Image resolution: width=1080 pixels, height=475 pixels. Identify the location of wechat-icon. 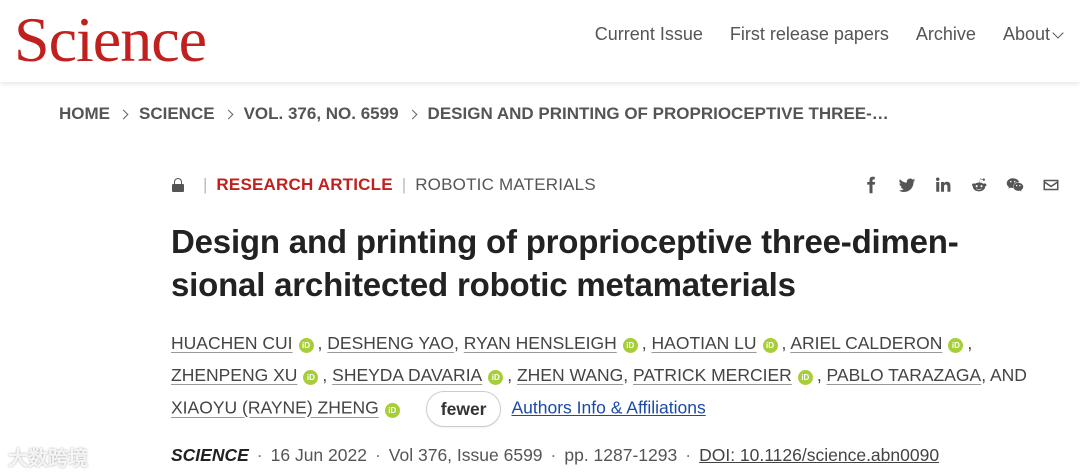
(1015, 185).